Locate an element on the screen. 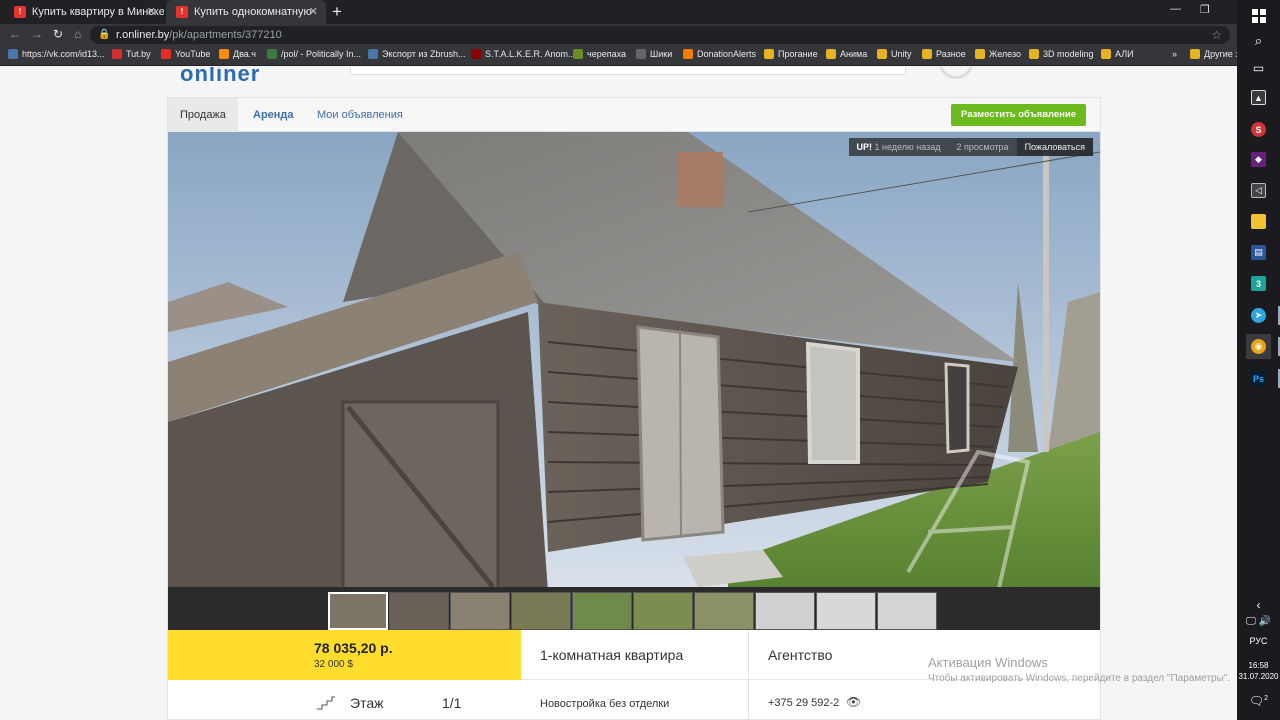  tab-rent: Аренда is located at coordinates (273, 115).